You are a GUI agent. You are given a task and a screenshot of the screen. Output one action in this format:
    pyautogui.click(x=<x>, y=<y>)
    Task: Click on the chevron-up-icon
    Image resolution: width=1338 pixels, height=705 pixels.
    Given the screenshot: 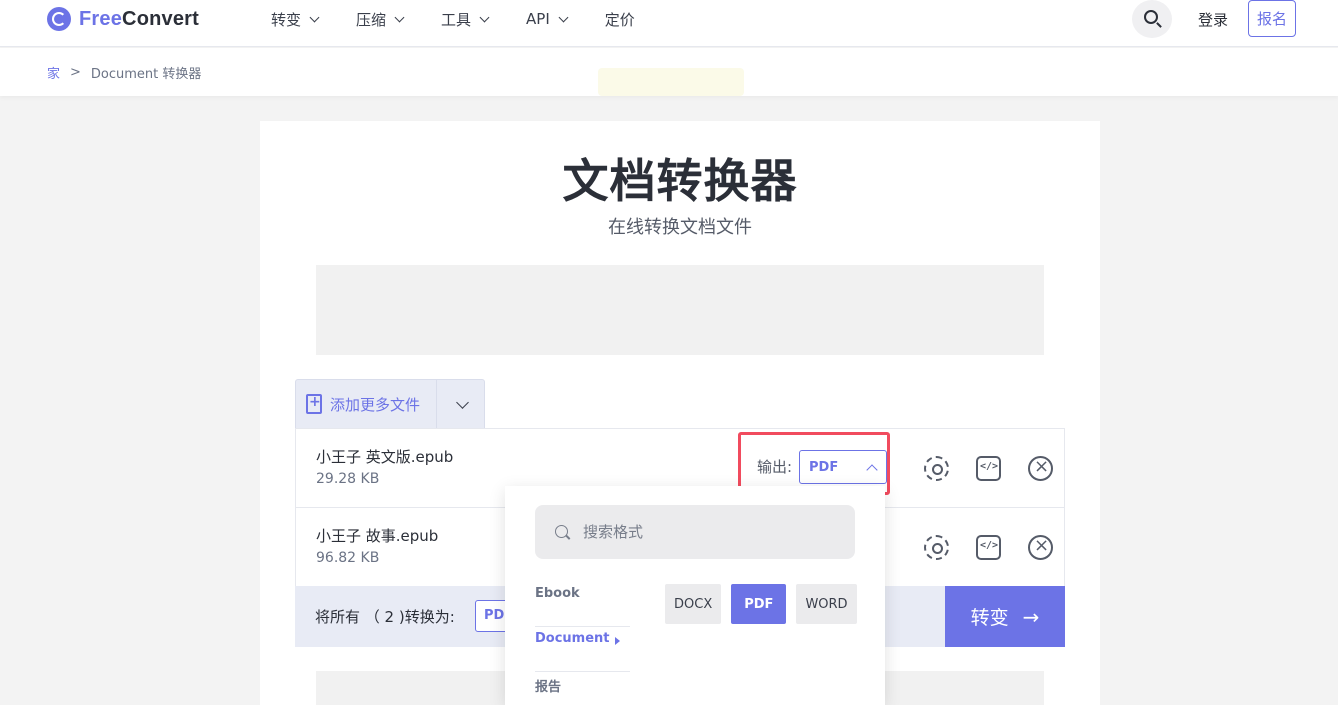 What is the action you would take?
    pyautogui.click(x=872, y=470)
    